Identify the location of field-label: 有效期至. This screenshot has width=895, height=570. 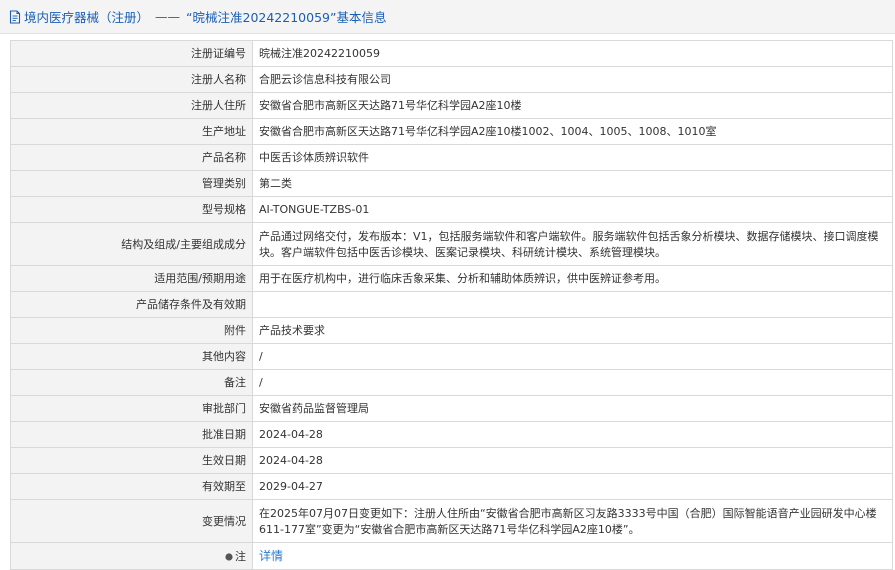
(131, 486).